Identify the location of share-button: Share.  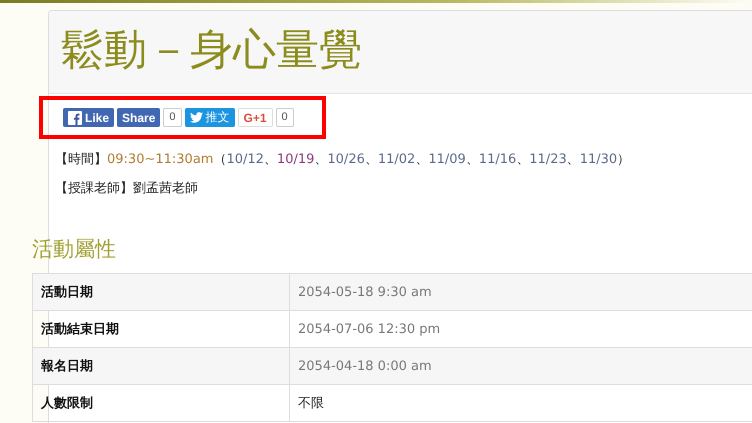
(138, 117).